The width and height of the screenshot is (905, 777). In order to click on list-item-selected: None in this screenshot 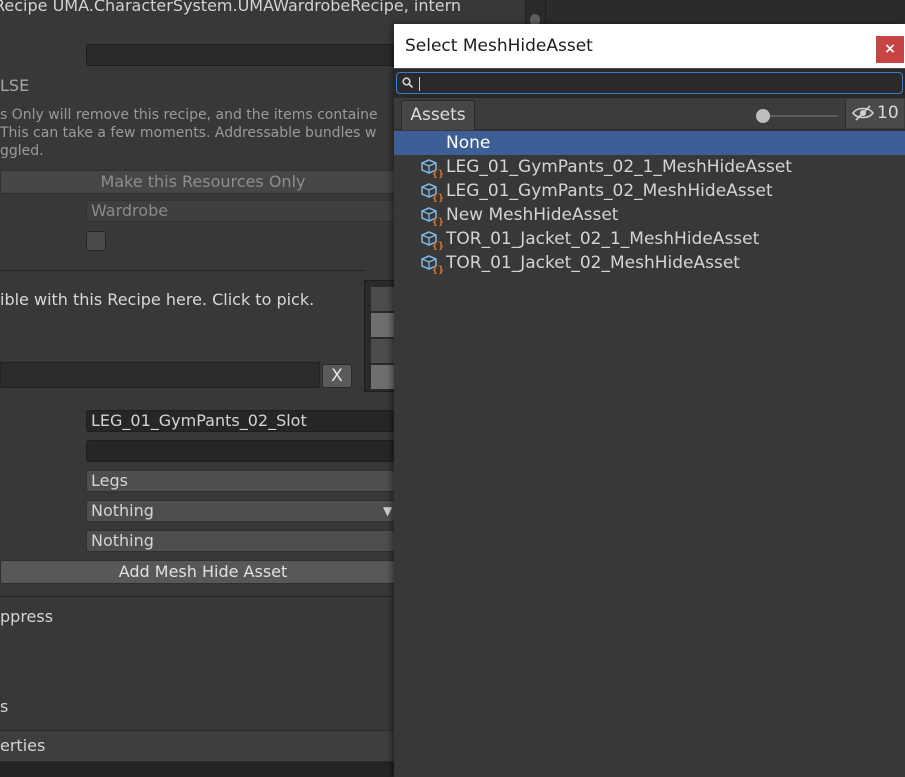, I will do `click(649, 143)`.